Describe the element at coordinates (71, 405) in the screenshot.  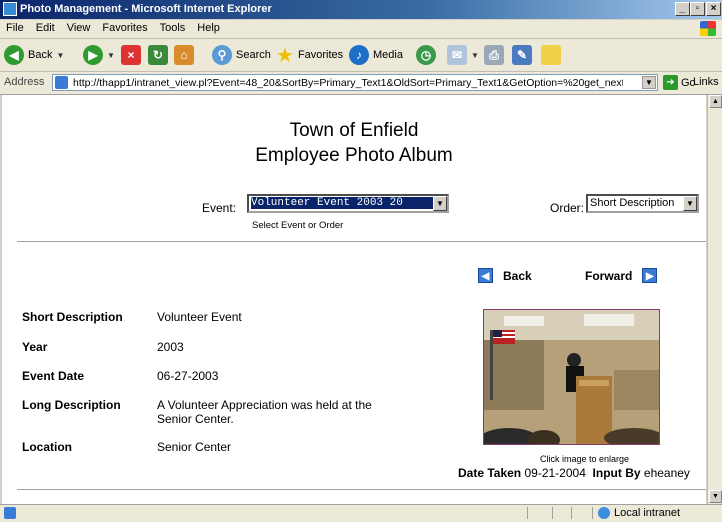
I see `detail-label: Long Description` at that location.